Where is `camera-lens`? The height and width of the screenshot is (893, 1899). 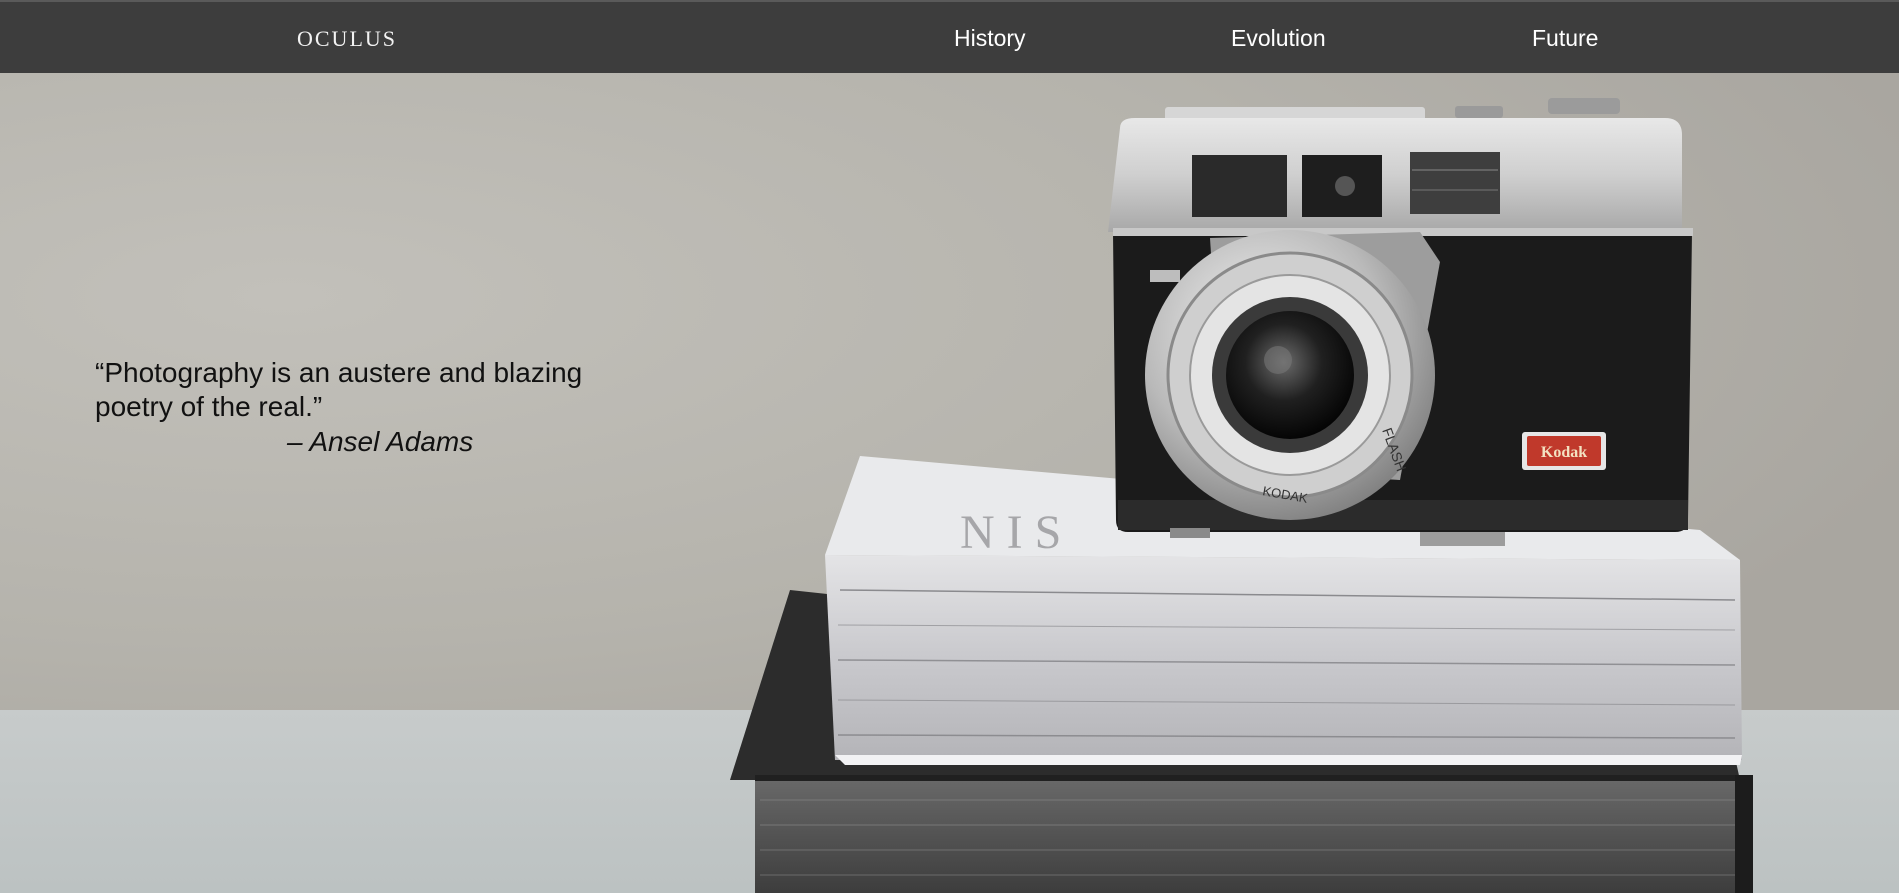 camera-lens is located at coordinates (1290, 375).